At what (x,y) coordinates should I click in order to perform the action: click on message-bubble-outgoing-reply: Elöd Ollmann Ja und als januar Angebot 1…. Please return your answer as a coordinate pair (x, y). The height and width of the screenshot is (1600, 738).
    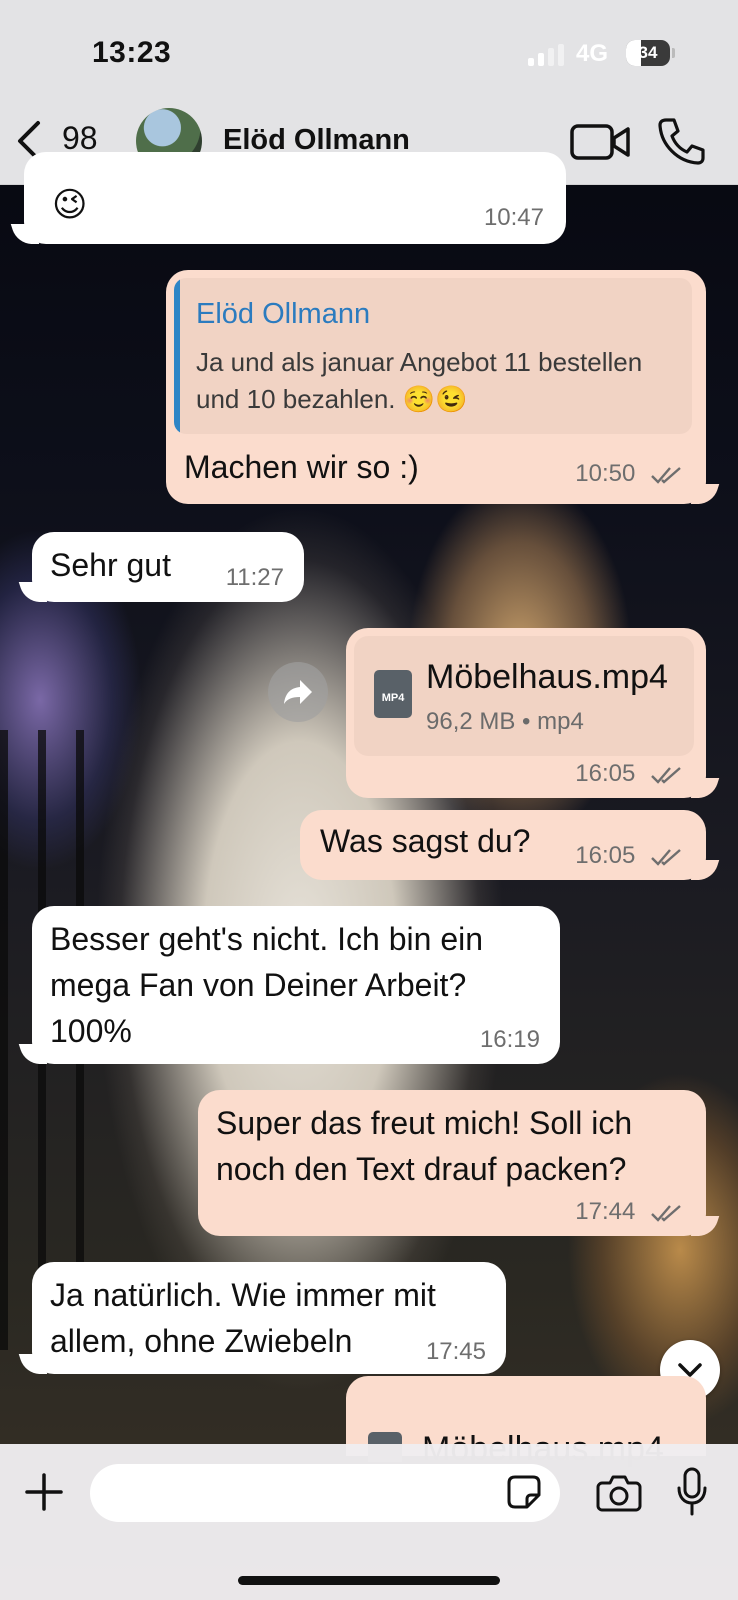
    Looking at the image, I should click on (443, 387).